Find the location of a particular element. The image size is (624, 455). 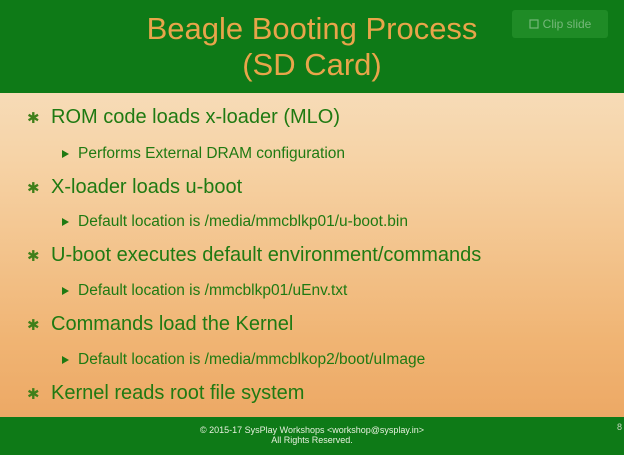

clip-icon is located at coordinates (534, 24).